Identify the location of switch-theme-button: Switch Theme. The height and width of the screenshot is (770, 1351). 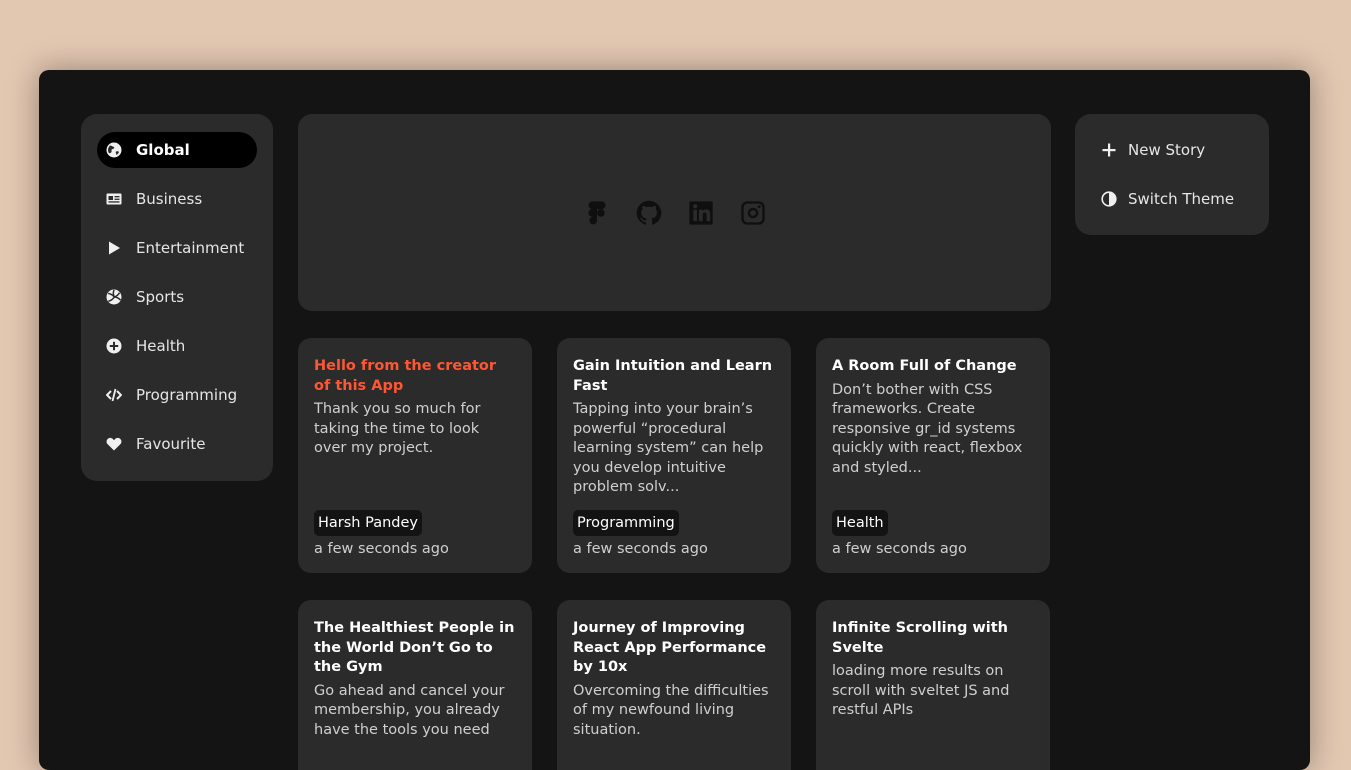
(1172, 199).